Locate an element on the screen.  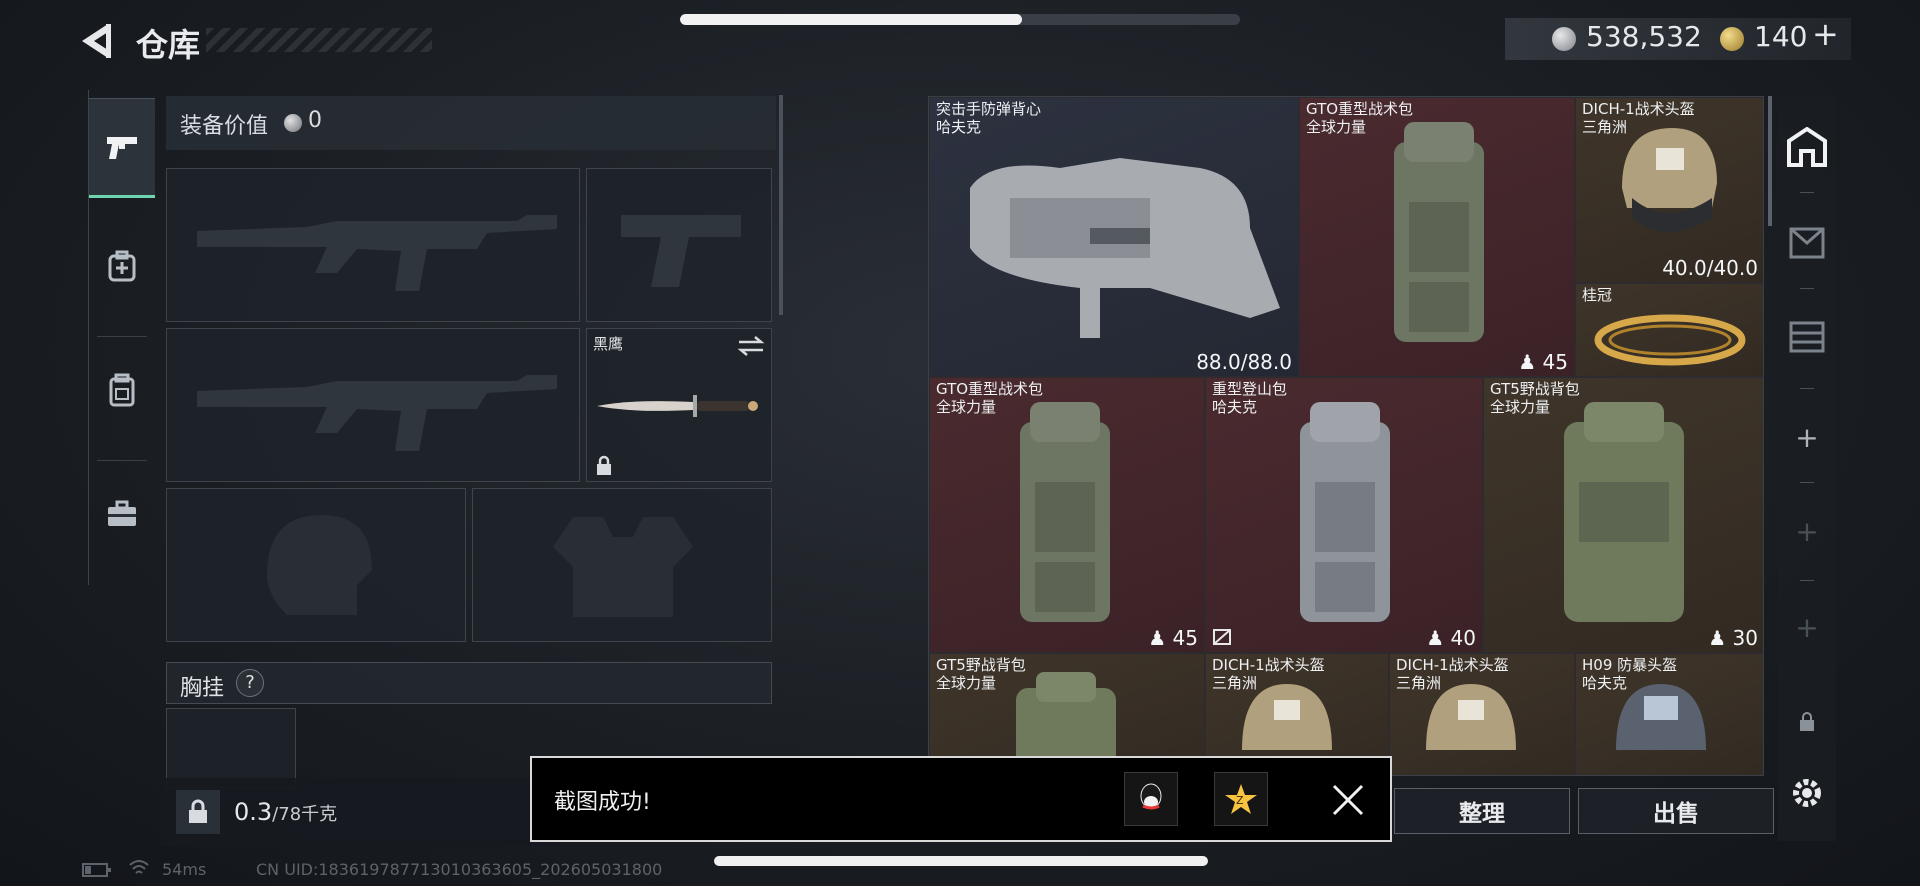
briefcase-icon is located at coordinates (122, 513).